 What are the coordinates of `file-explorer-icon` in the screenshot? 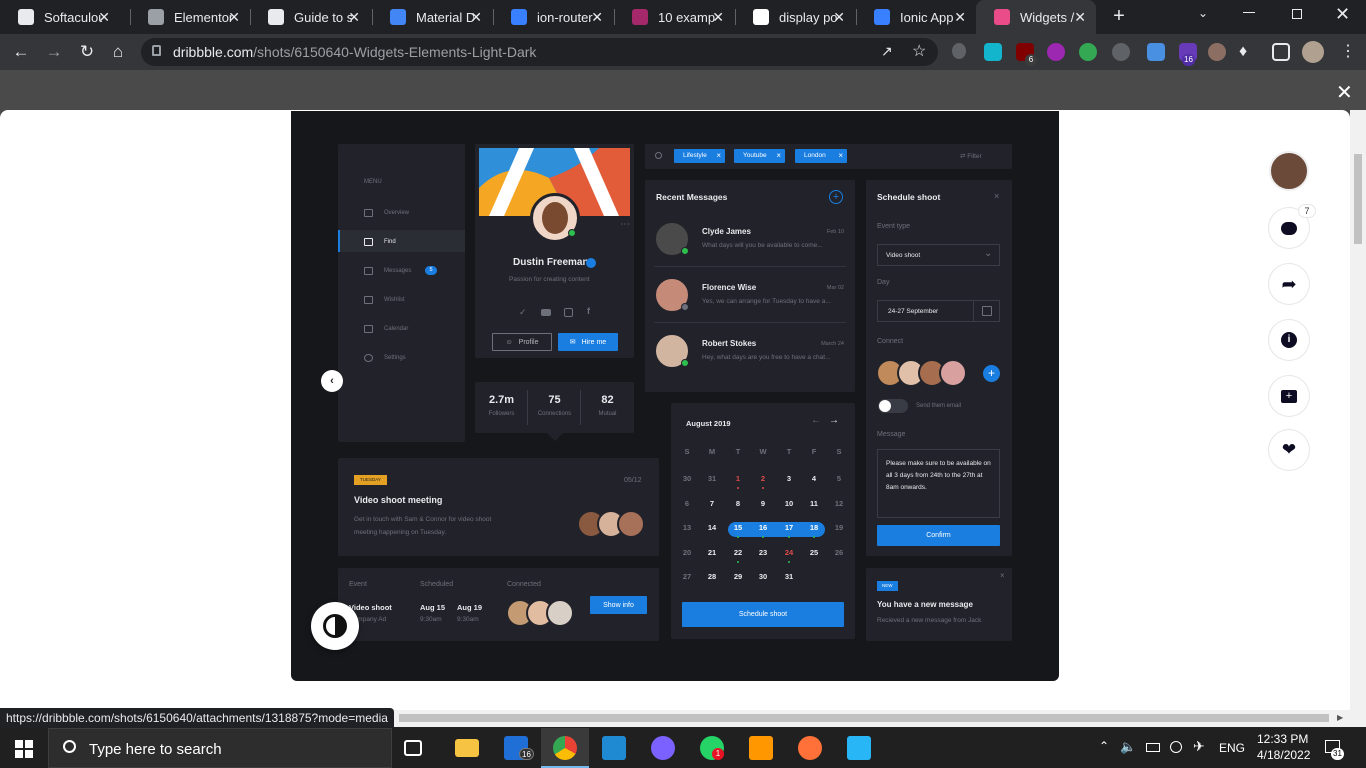 It's located at (467, 748).